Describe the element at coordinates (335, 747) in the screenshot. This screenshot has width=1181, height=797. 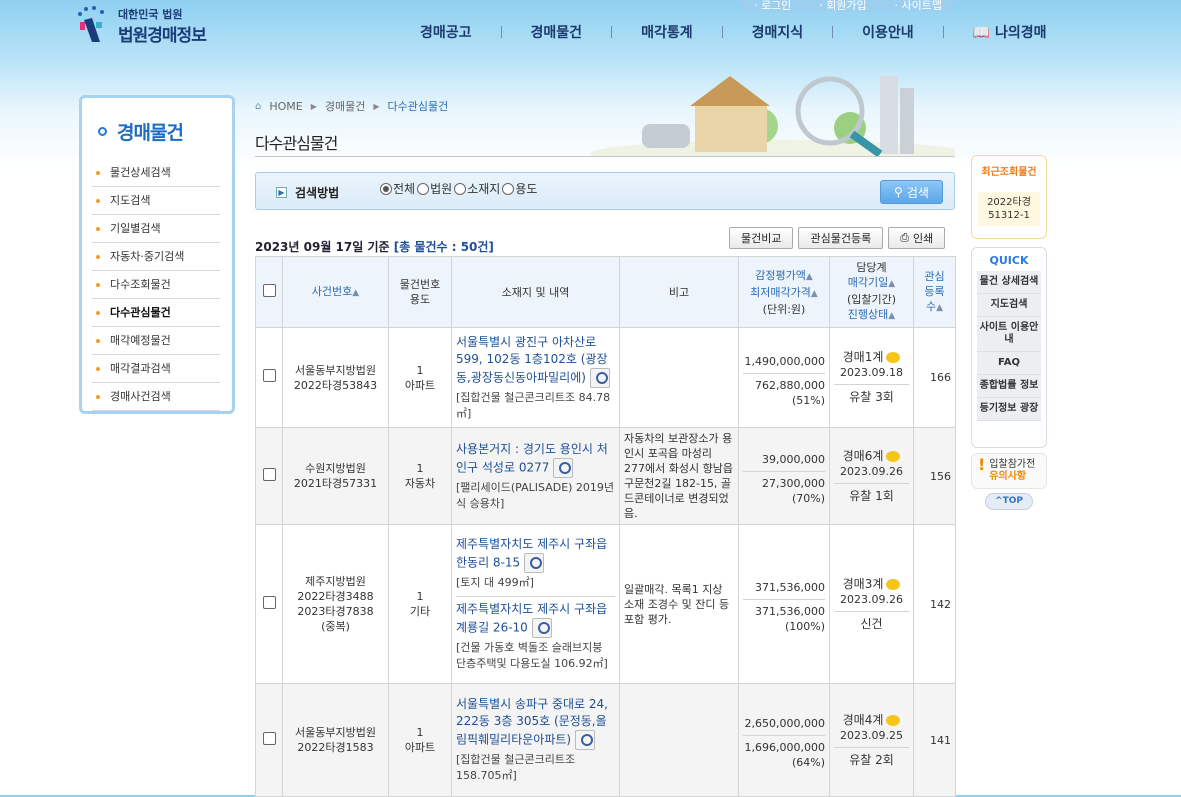
I see `case-number: 2022타경1583` at that location.